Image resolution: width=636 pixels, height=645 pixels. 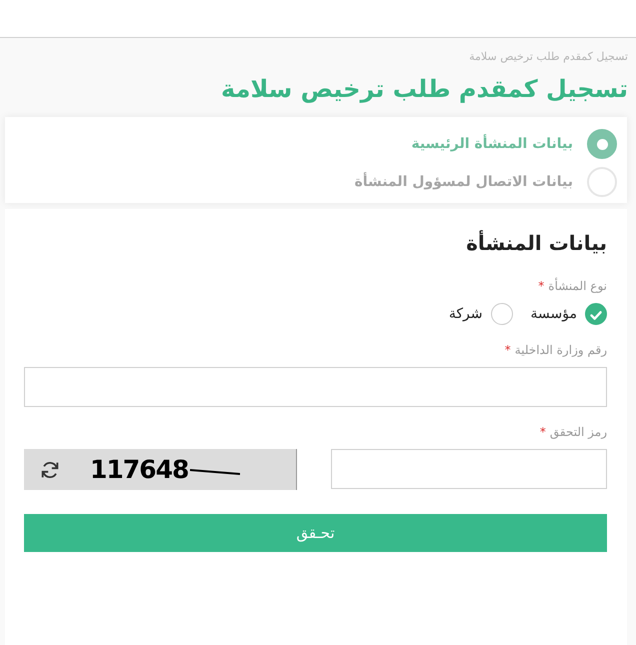 What do you see at coordinates (577, 286) in the screenshot?
I see `field-label: نوع المنشأة` at bounding box center [577, 286].